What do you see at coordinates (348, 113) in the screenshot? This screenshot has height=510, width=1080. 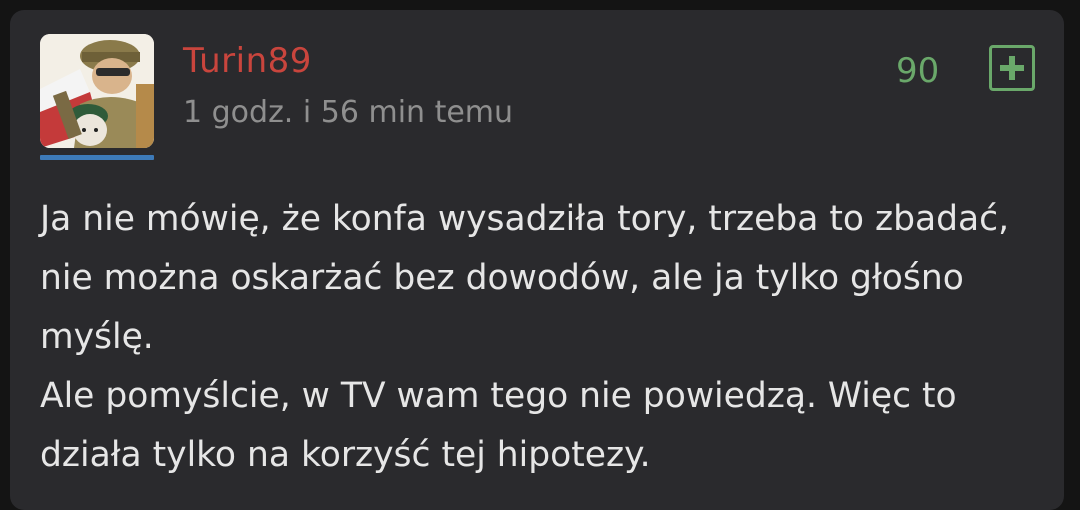 I see `comment-timestamp: 1 godz. i 56 min temu` at bounding box center [348, 113].